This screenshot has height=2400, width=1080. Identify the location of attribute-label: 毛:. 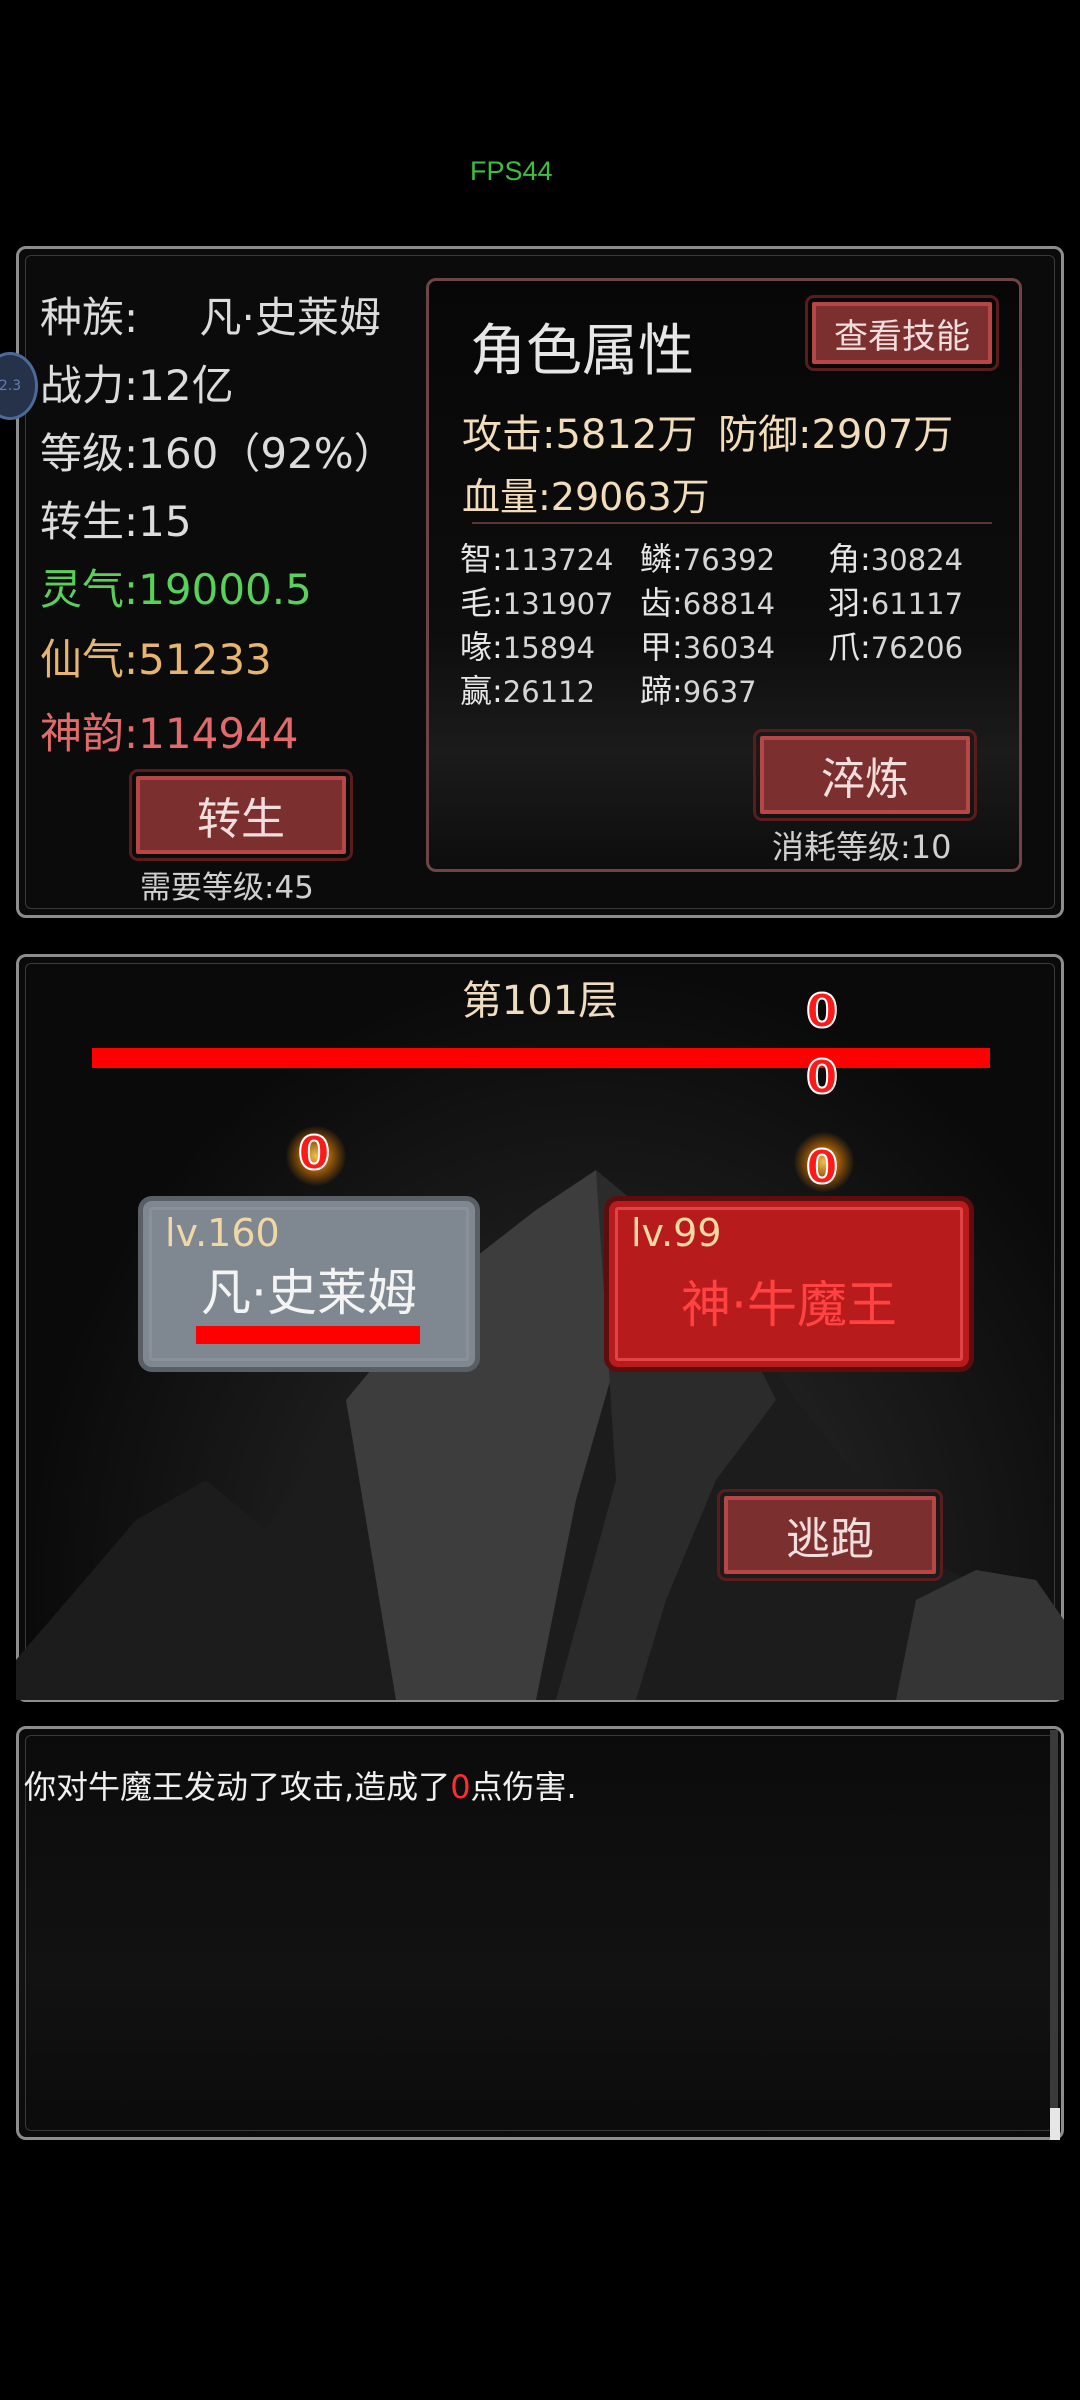
(481, 603).